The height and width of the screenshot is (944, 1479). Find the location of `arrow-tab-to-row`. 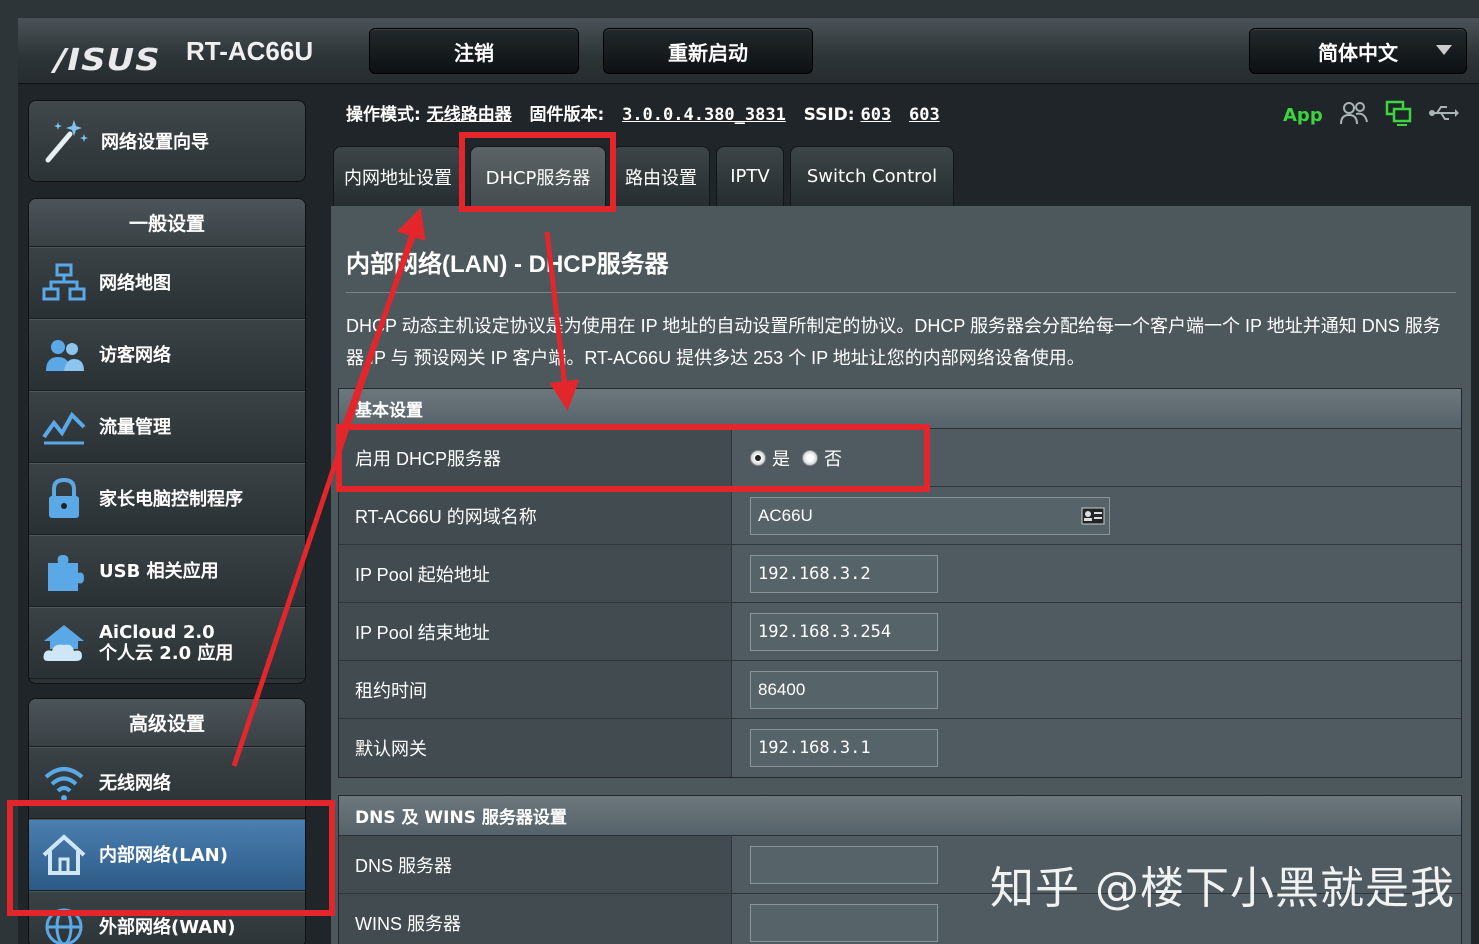

arrow-tab-to-row is located at coordinates (377, 336).